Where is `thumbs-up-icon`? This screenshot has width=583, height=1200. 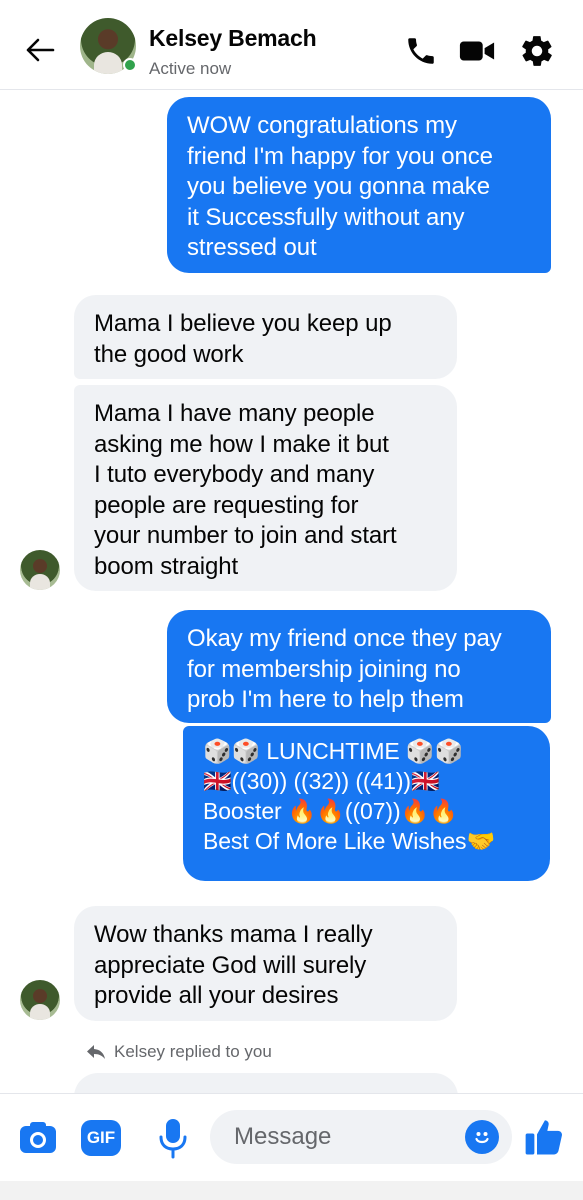 thumbs-up-icon is located at coordinates (543, 1137).